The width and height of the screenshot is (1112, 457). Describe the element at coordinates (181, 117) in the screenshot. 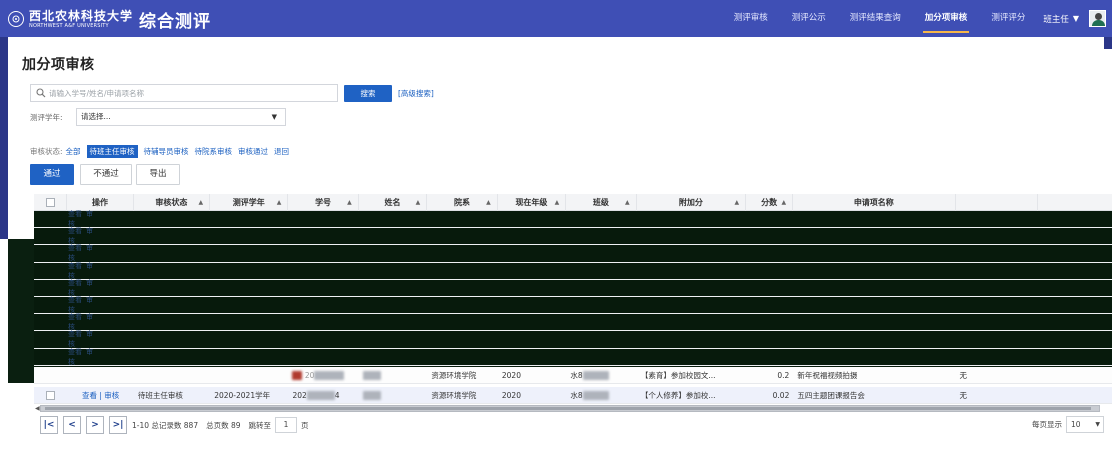

I see `year-select: 请选择... ▼` at that location.